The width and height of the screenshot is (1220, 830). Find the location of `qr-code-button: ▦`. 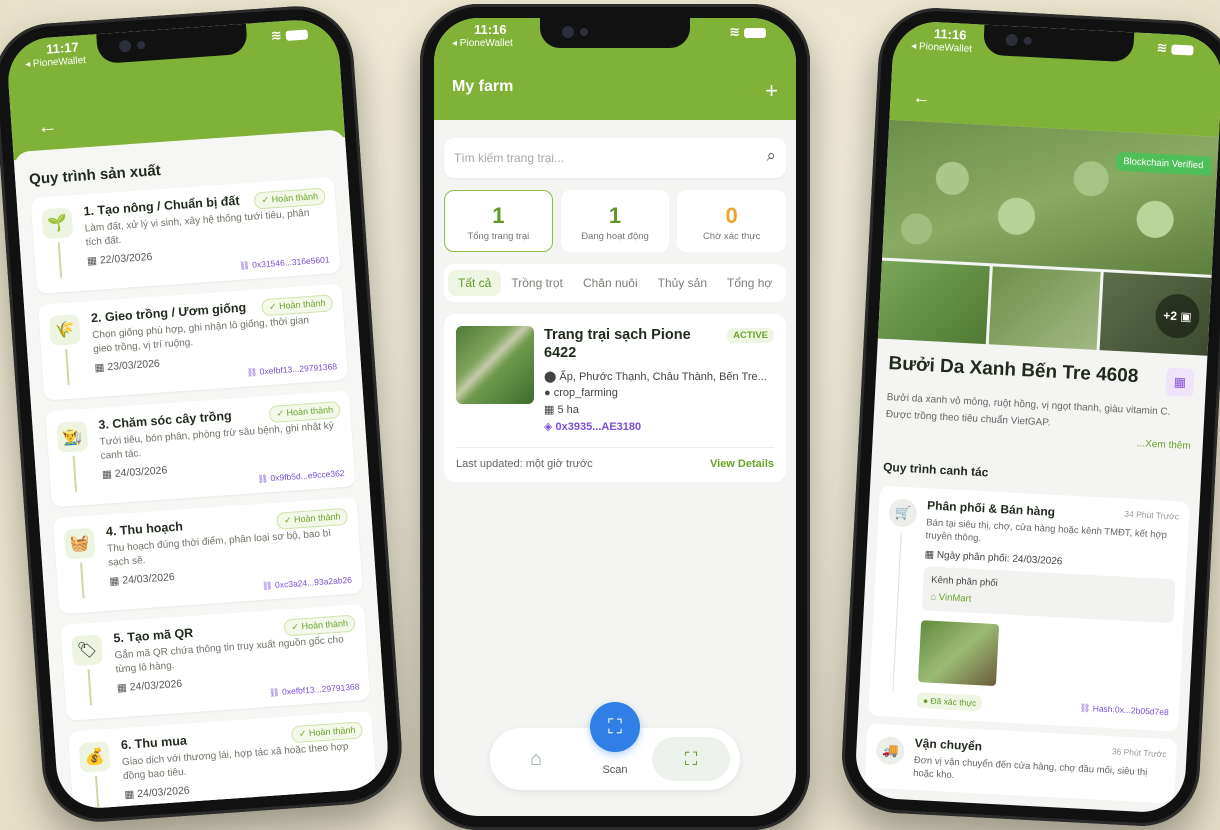

qr-code-button: ▦ is located at coordinates (1180, 382).